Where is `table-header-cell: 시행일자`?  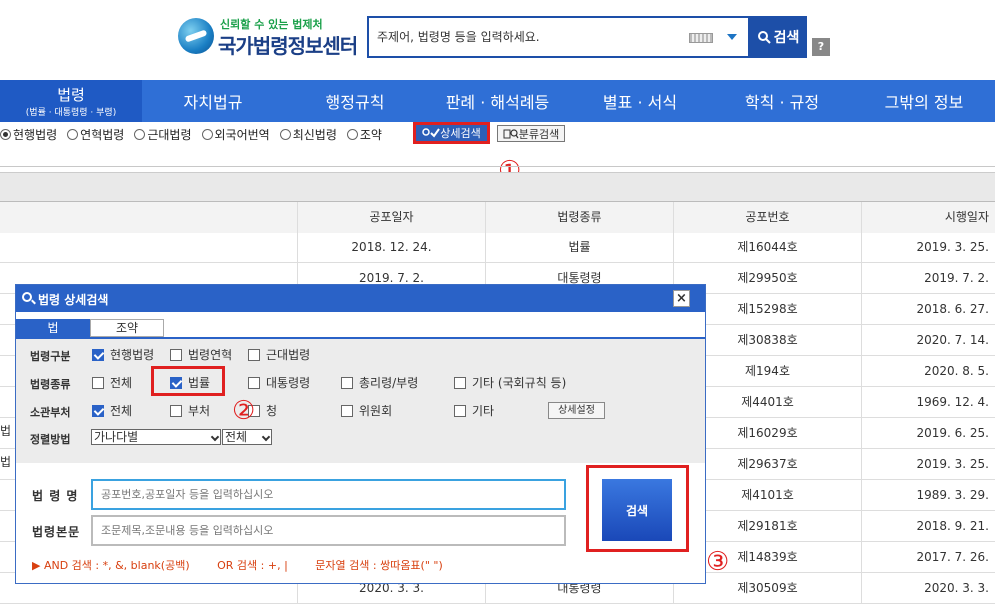
table-header-cell: 시행일자 is located at coordinates (928, 217).